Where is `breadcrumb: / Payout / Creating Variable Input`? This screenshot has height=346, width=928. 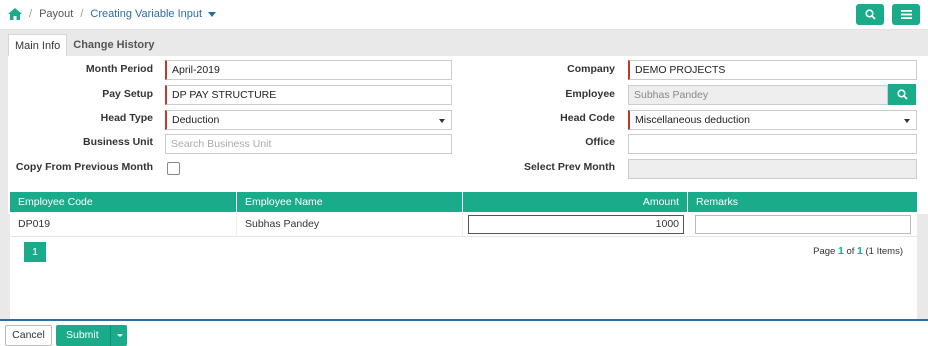
breadcrumb: / Payout / Creating Variable Input is located at coordinates (112, 14).